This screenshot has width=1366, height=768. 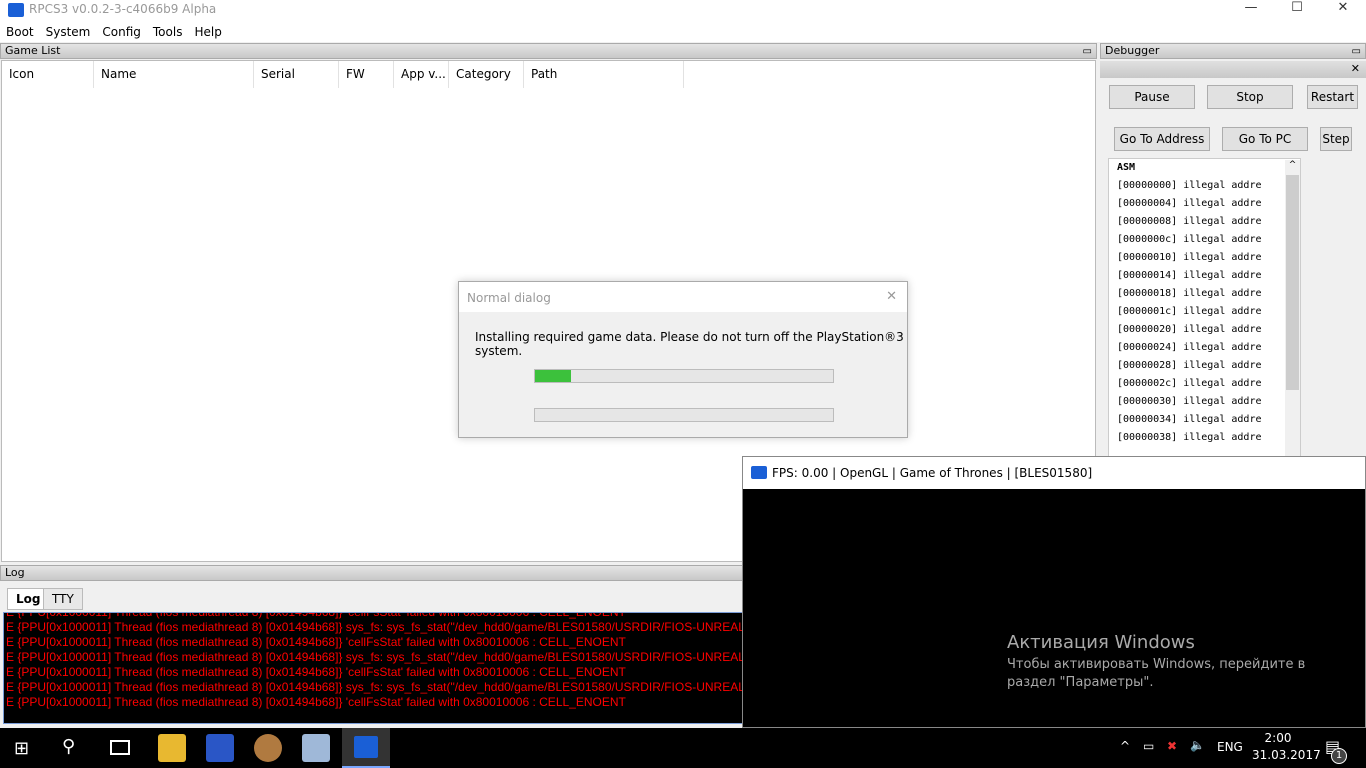 What do you see at coordinates (1286, 755) in the screenshot?
I see `date: 31.03.2017` at bounding box center [1286, 755].